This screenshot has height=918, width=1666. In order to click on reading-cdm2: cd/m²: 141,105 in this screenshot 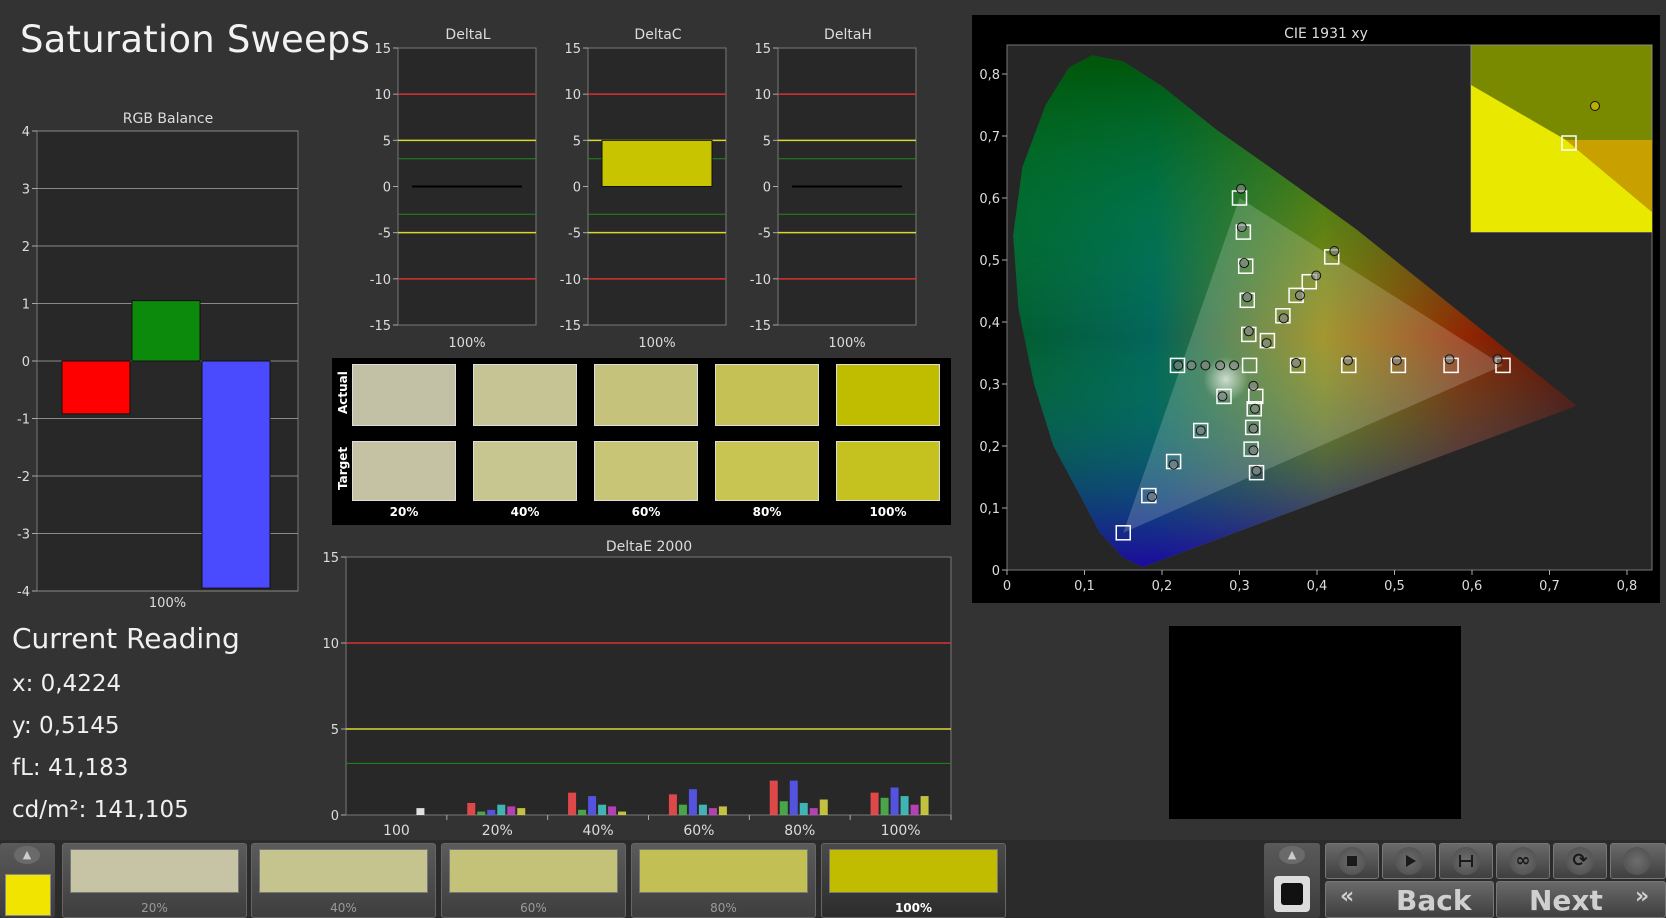, I will do `click(100, 810)`.